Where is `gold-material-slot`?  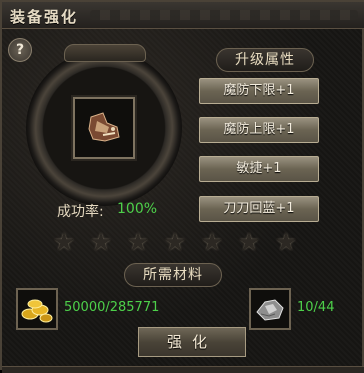 gold-material-slot is located at coordinates (37, 309).